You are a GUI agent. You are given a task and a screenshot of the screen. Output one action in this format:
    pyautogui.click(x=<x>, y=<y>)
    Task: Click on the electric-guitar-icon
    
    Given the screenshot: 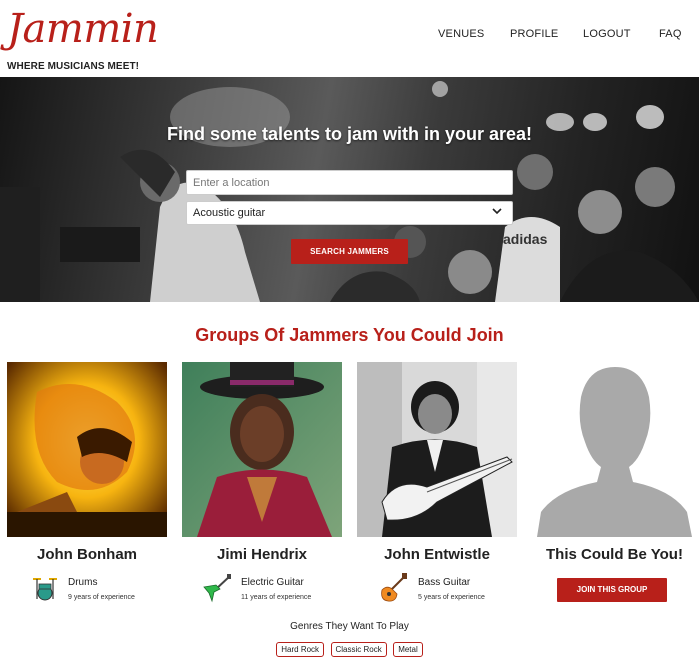 What is the action you would take?
    pyautogui.click(x=217, y=588)
    